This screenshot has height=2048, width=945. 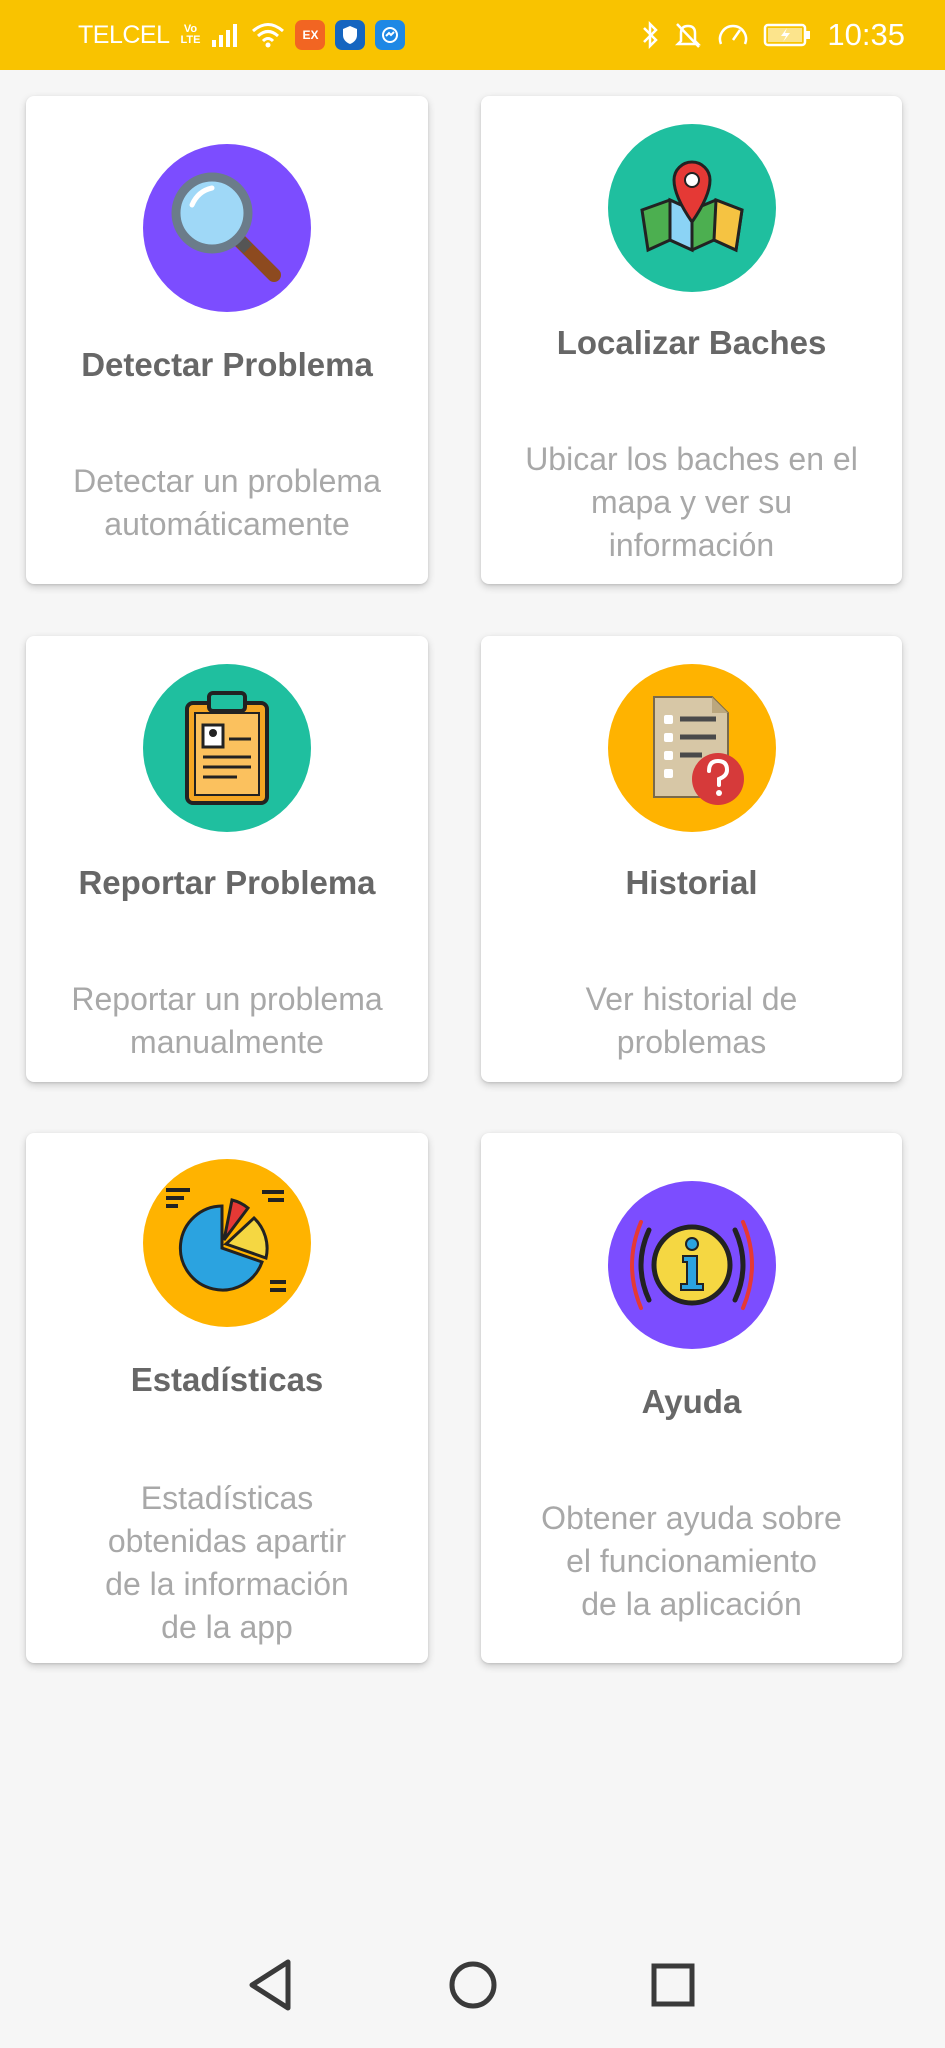 I want to click on card-title: Estadísticas, so click(x=227, y=1379).